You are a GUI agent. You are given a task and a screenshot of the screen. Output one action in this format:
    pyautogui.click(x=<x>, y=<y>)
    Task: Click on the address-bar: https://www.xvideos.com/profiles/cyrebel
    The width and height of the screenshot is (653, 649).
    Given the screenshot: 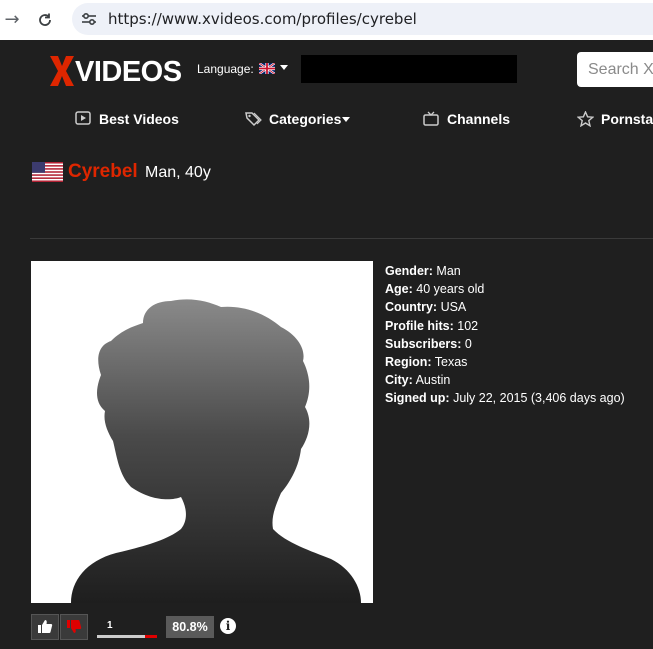 What is the action you would take?
    pyautogui.click(x=362, y=19)
    